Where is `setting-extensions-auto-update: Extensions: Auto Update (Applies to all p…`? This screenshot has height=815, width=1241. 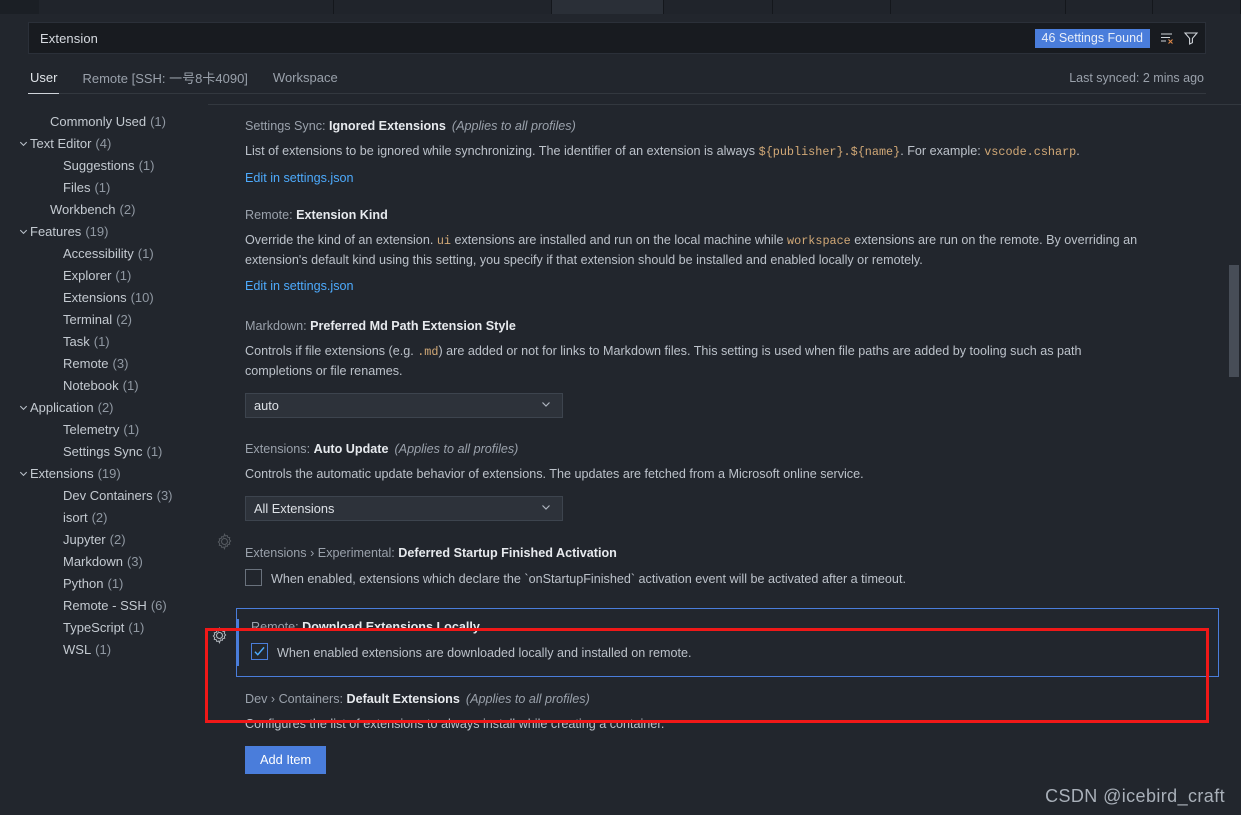
setting-extensions-auto-update: Extensions: Auto Update (Applies to all p… is located at coordinates (724, 475).